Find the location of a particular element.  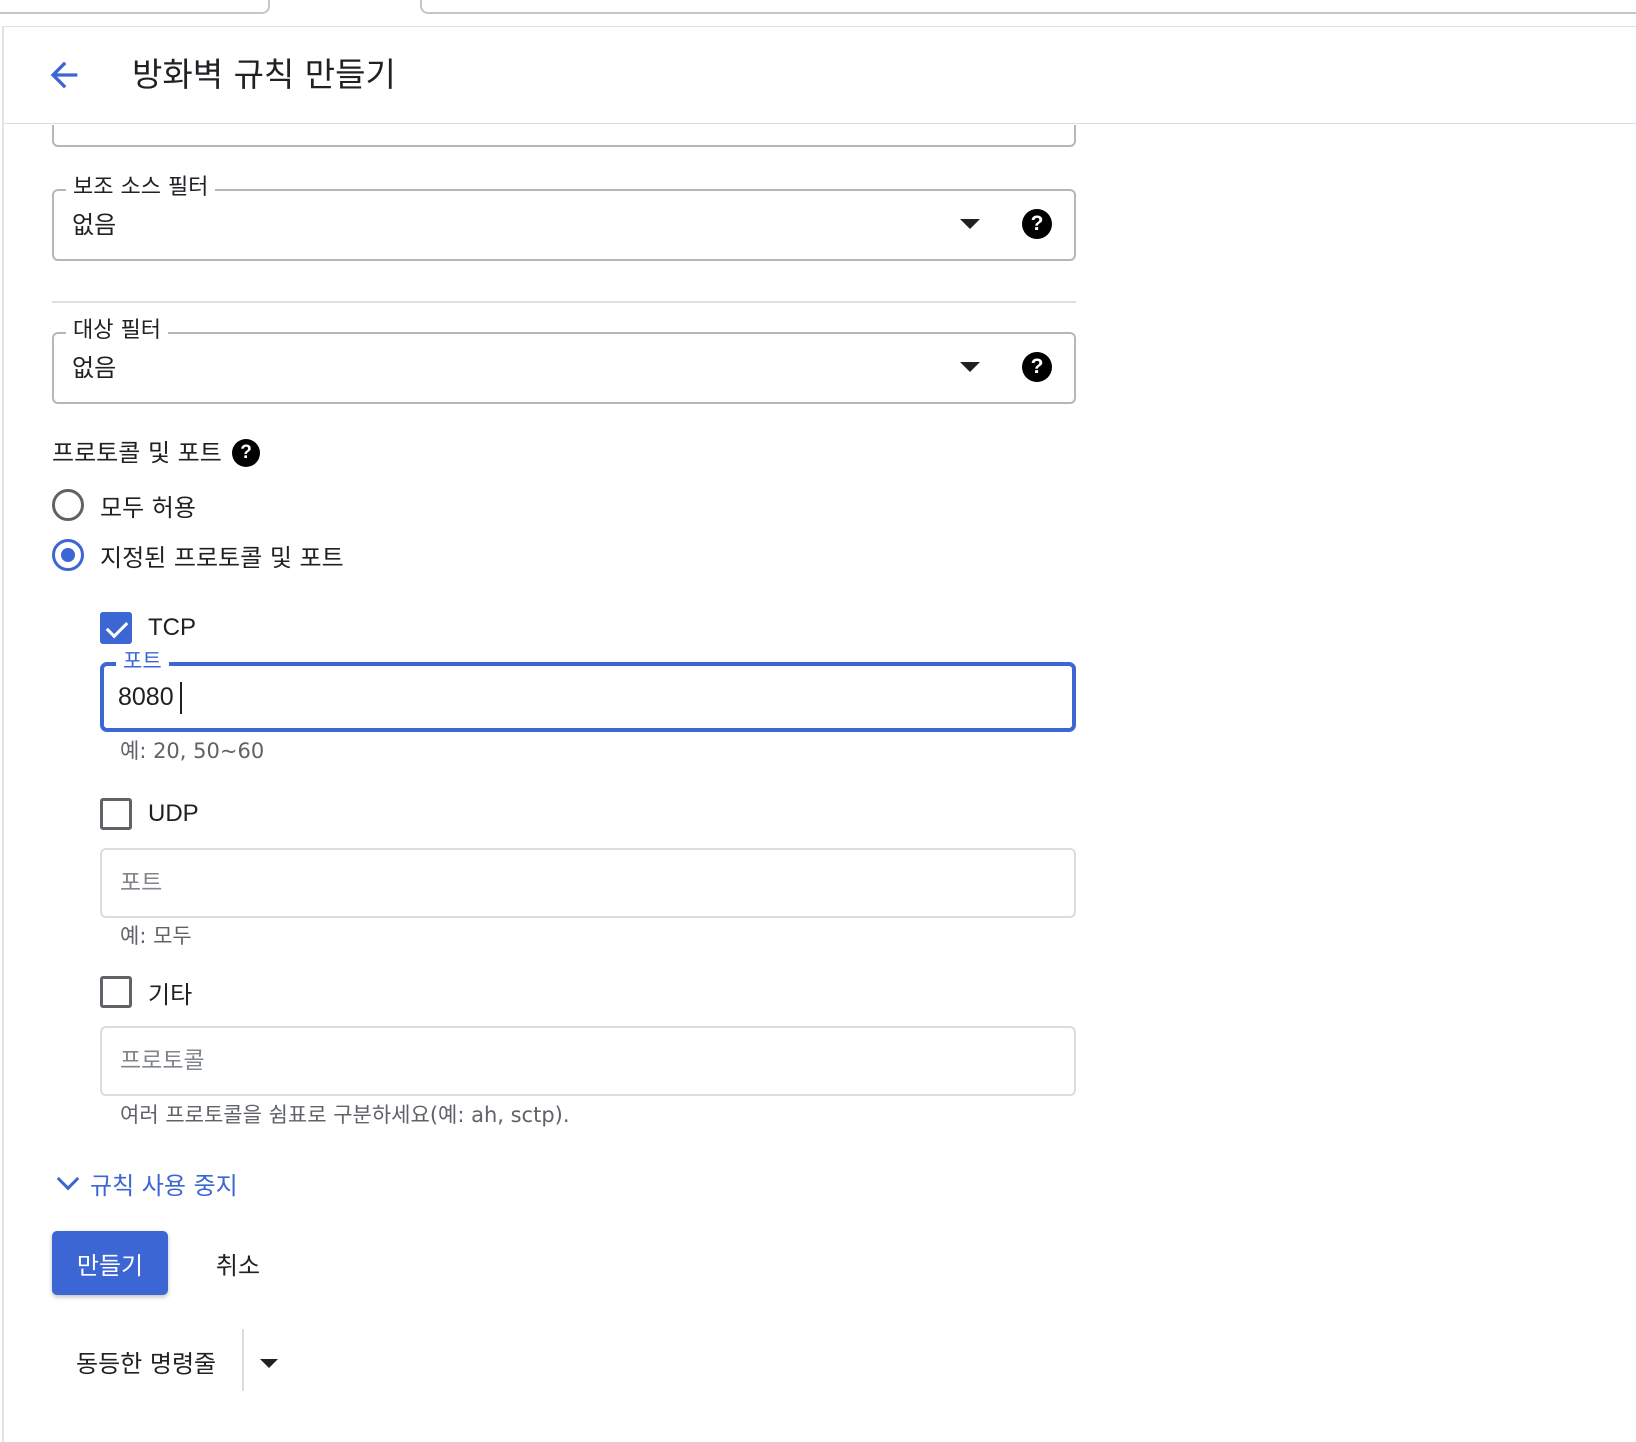

target-filter-select: 대상 필터 없음 ? is located at coordinates (564, 360).